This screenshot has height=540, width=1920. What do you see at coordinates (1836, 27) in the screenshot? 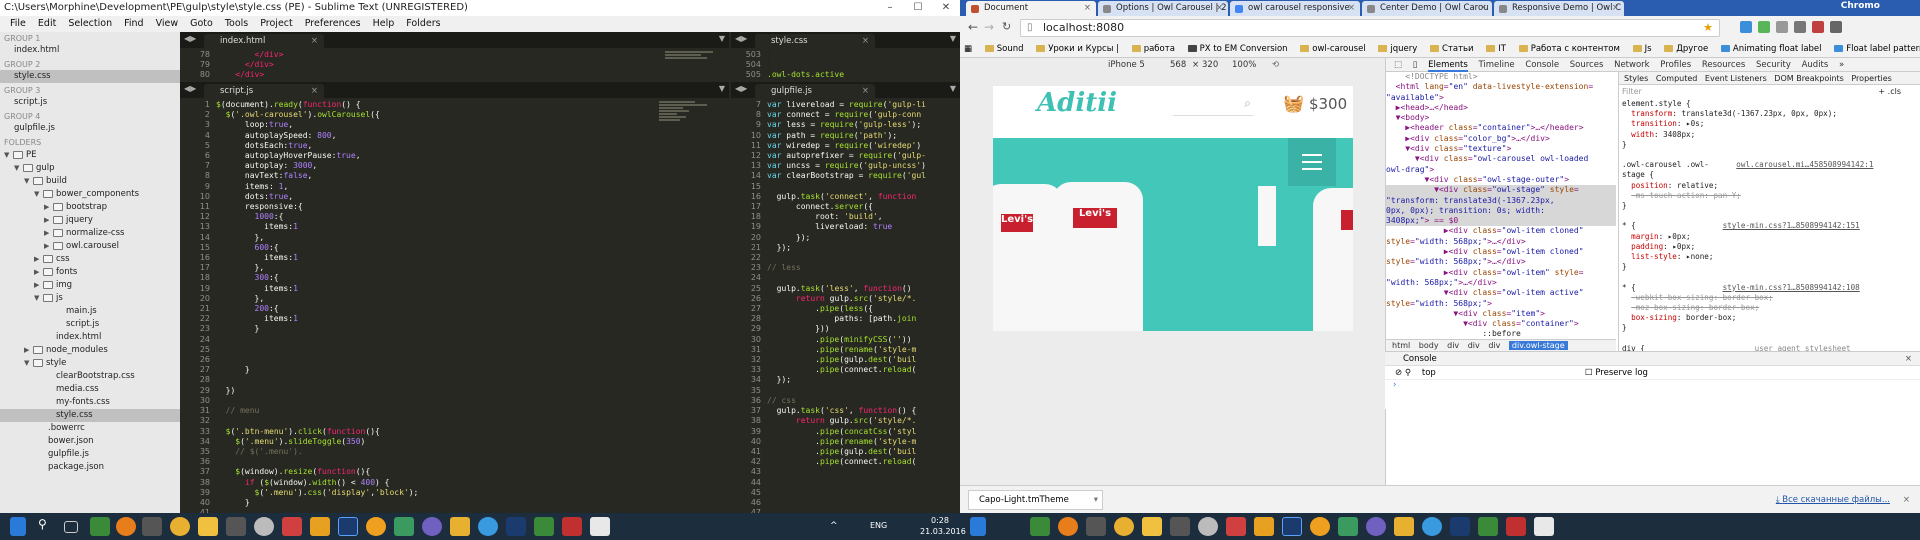
I see `menu-icon` at bounding box center [1836, 27].